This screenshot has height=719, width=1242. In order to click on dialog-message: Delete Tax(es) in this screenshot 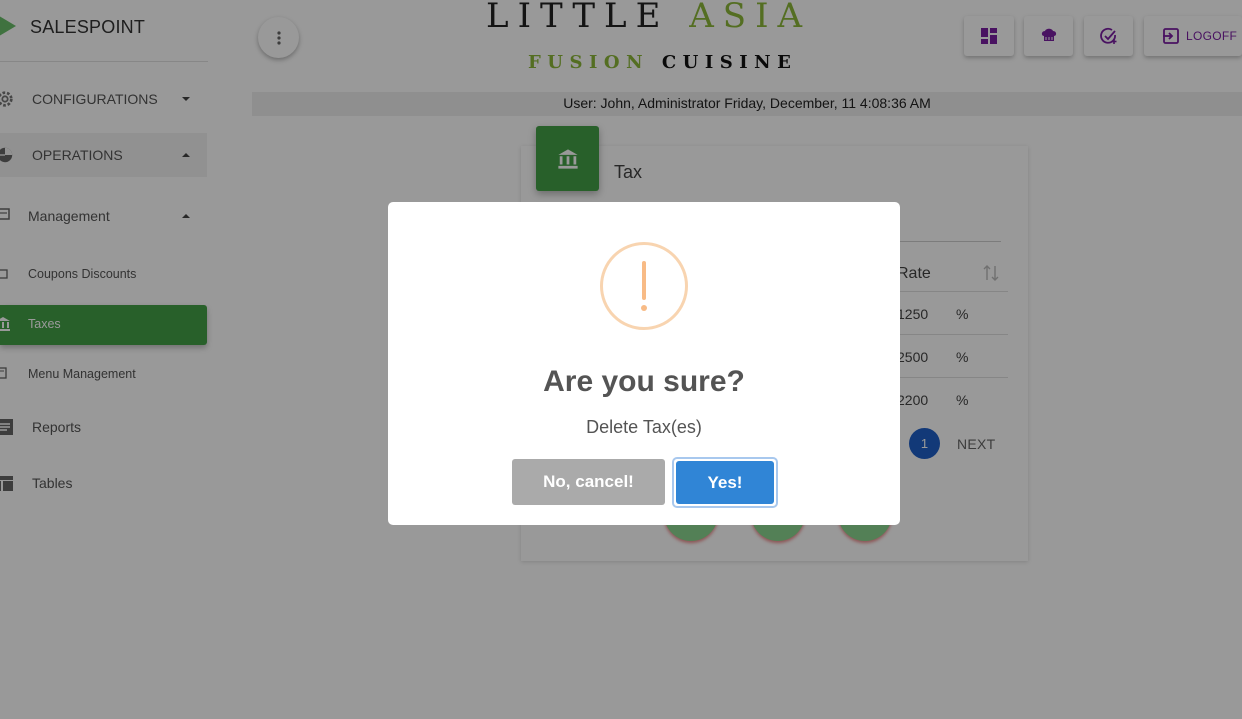, I will do `click(644, 427)`.